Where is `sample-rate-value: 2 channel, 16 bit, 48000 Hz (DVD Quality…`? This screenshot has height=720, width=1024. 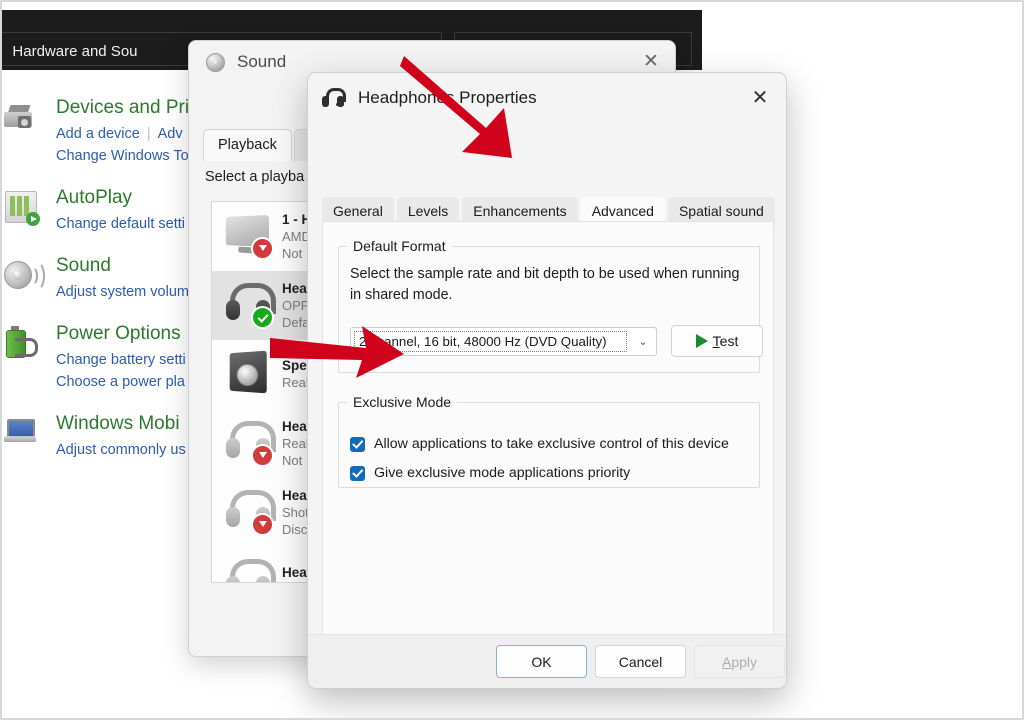
sample-rate-value: 2 channel, 16 bit, 48000 Hz (DVD Quality… is located at coordinates (490, 341).